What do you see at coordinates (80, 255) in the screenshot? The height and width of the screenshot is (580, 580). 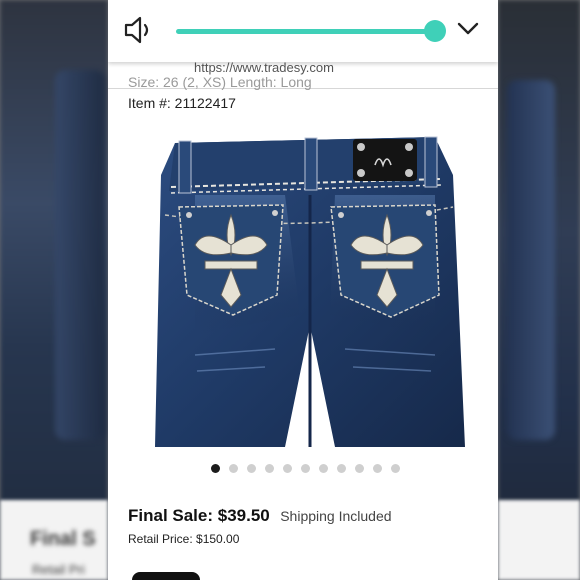 I see `background-left-jeans` at bounding box center [80, 255].